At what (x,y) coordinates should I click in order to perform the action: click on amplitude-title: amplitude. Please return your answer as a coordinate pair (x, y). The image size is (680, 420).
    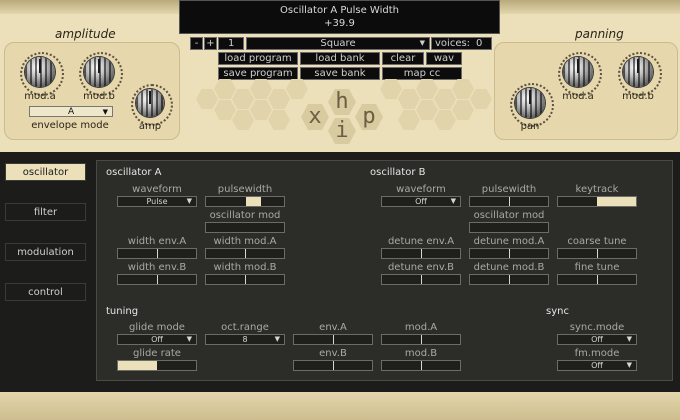
    Looking at the image, I should click on (85, 34).